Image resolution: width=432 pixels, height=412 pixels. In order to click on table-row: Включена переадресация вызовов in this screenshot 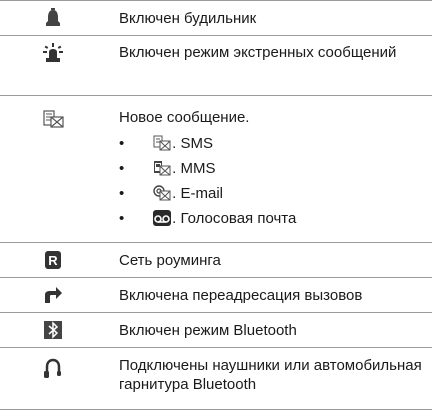, I will do `click(216, 295)`.